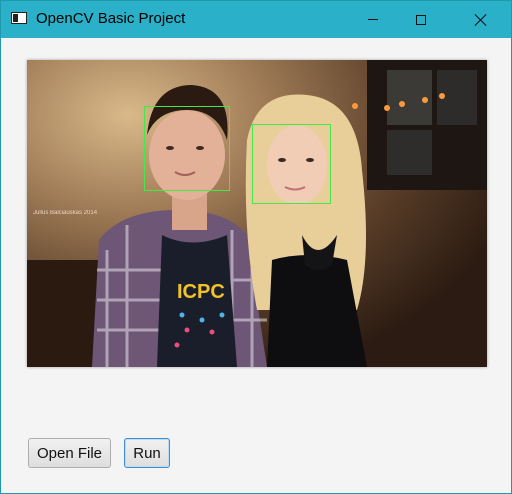 This screenshot has height=494, width=512. I want to click on app-icon, so click(19, 18).